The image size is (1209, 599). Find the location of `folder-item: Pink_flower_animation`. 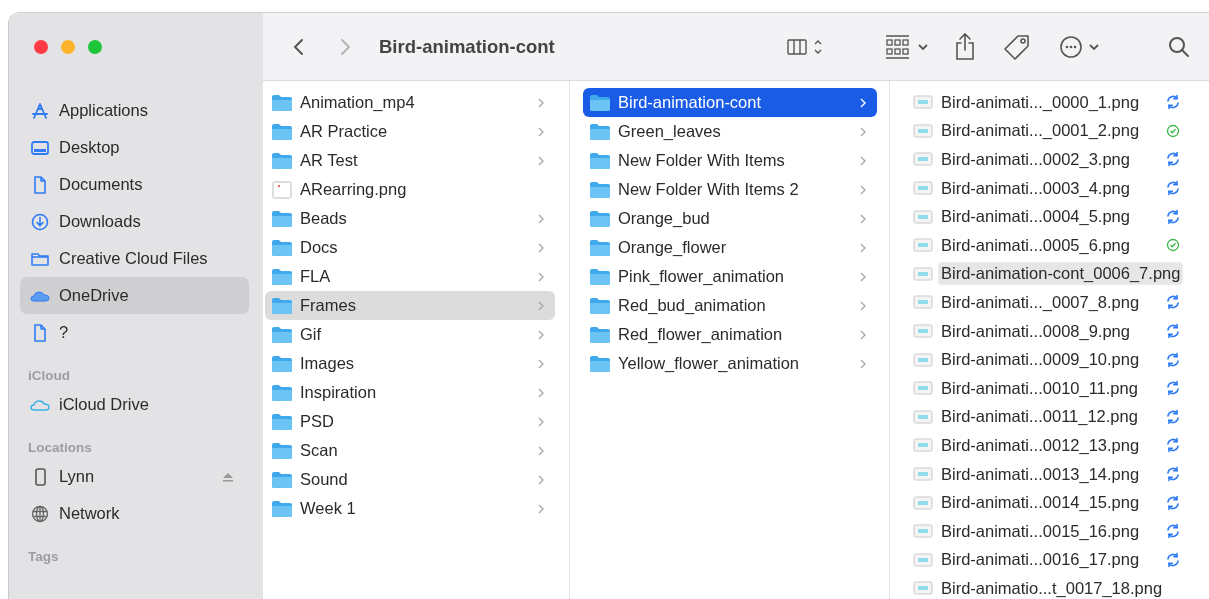

folder-item: Pink_flower_animation is located at coordinates (730, 276).